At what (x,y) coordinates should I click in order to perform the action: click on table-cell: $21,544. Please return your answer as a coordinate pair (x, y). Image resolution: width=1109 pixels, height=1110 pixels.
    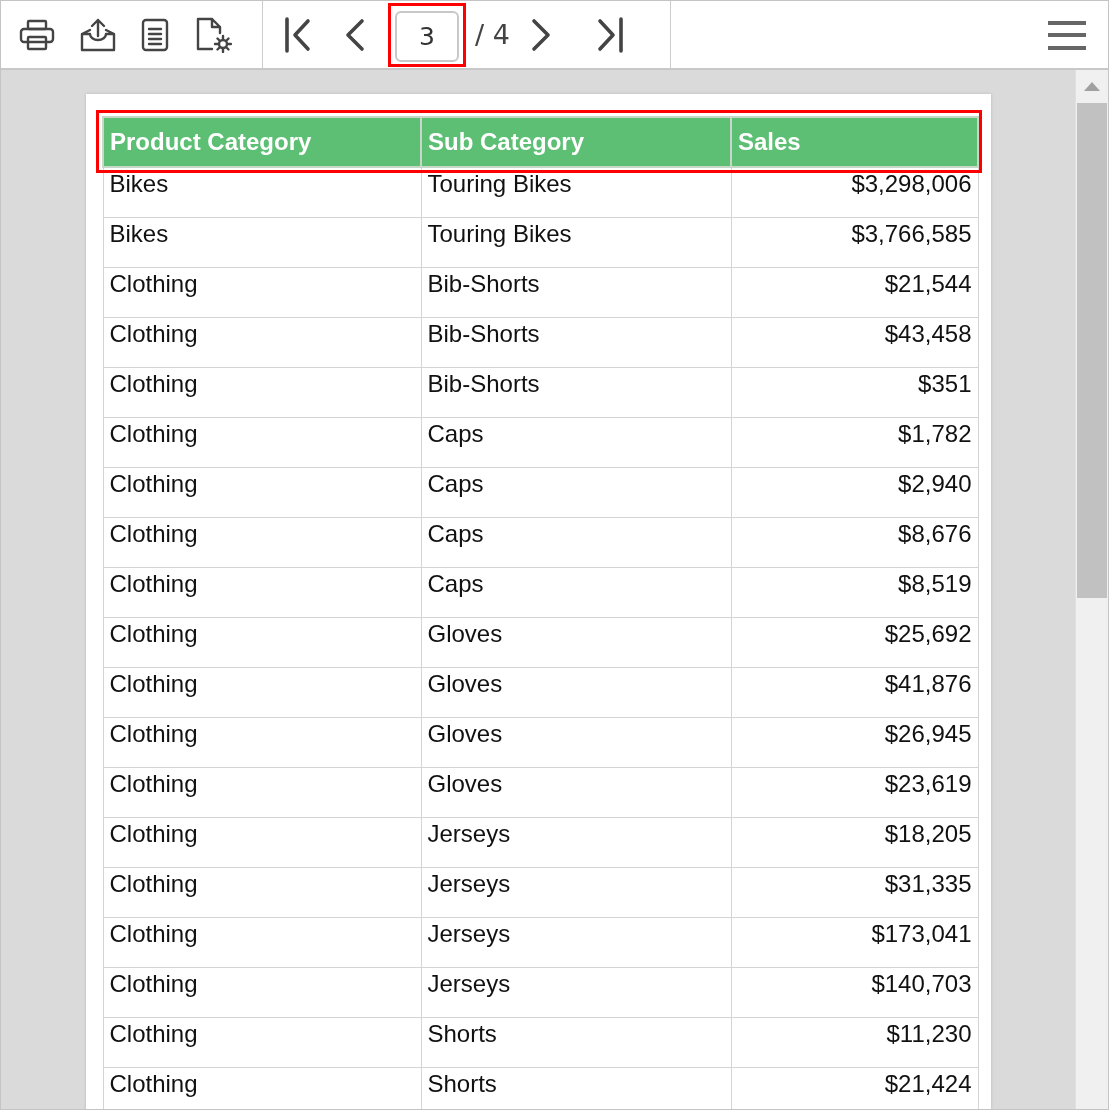
    Looking at the image, I should click on (854, 292).